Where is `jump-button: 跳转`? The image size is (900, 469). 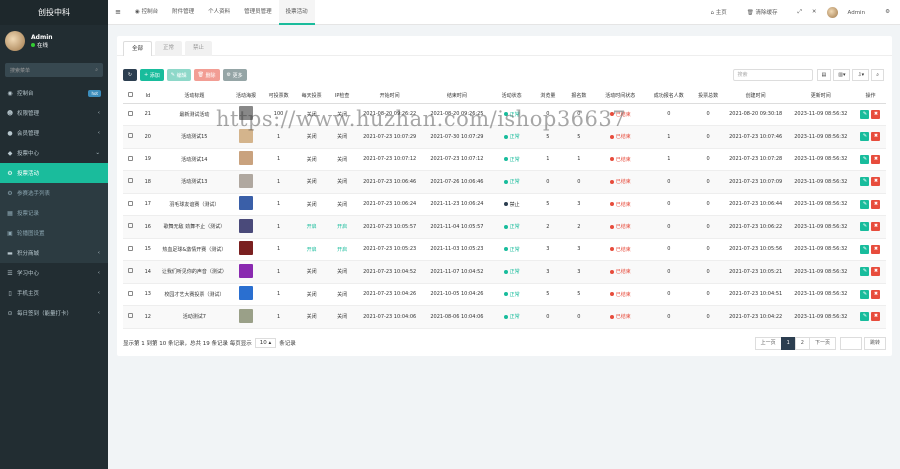
jump-button: 跳转 is located at coordinates (874, 343).